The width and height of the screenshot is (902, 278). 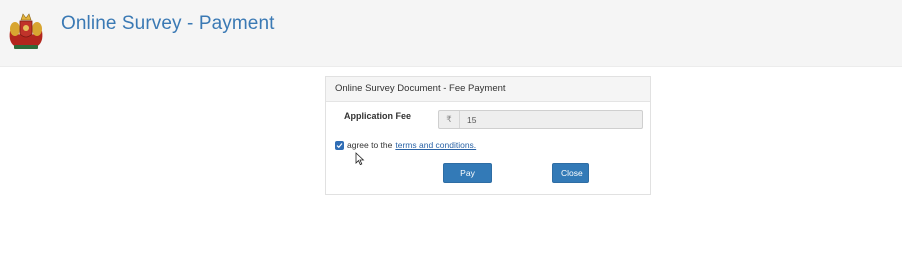 What do you see at coordinates (472, 119) in the screenshot?
I see `application-fee-value: 15` at bounding box center [472, 119].